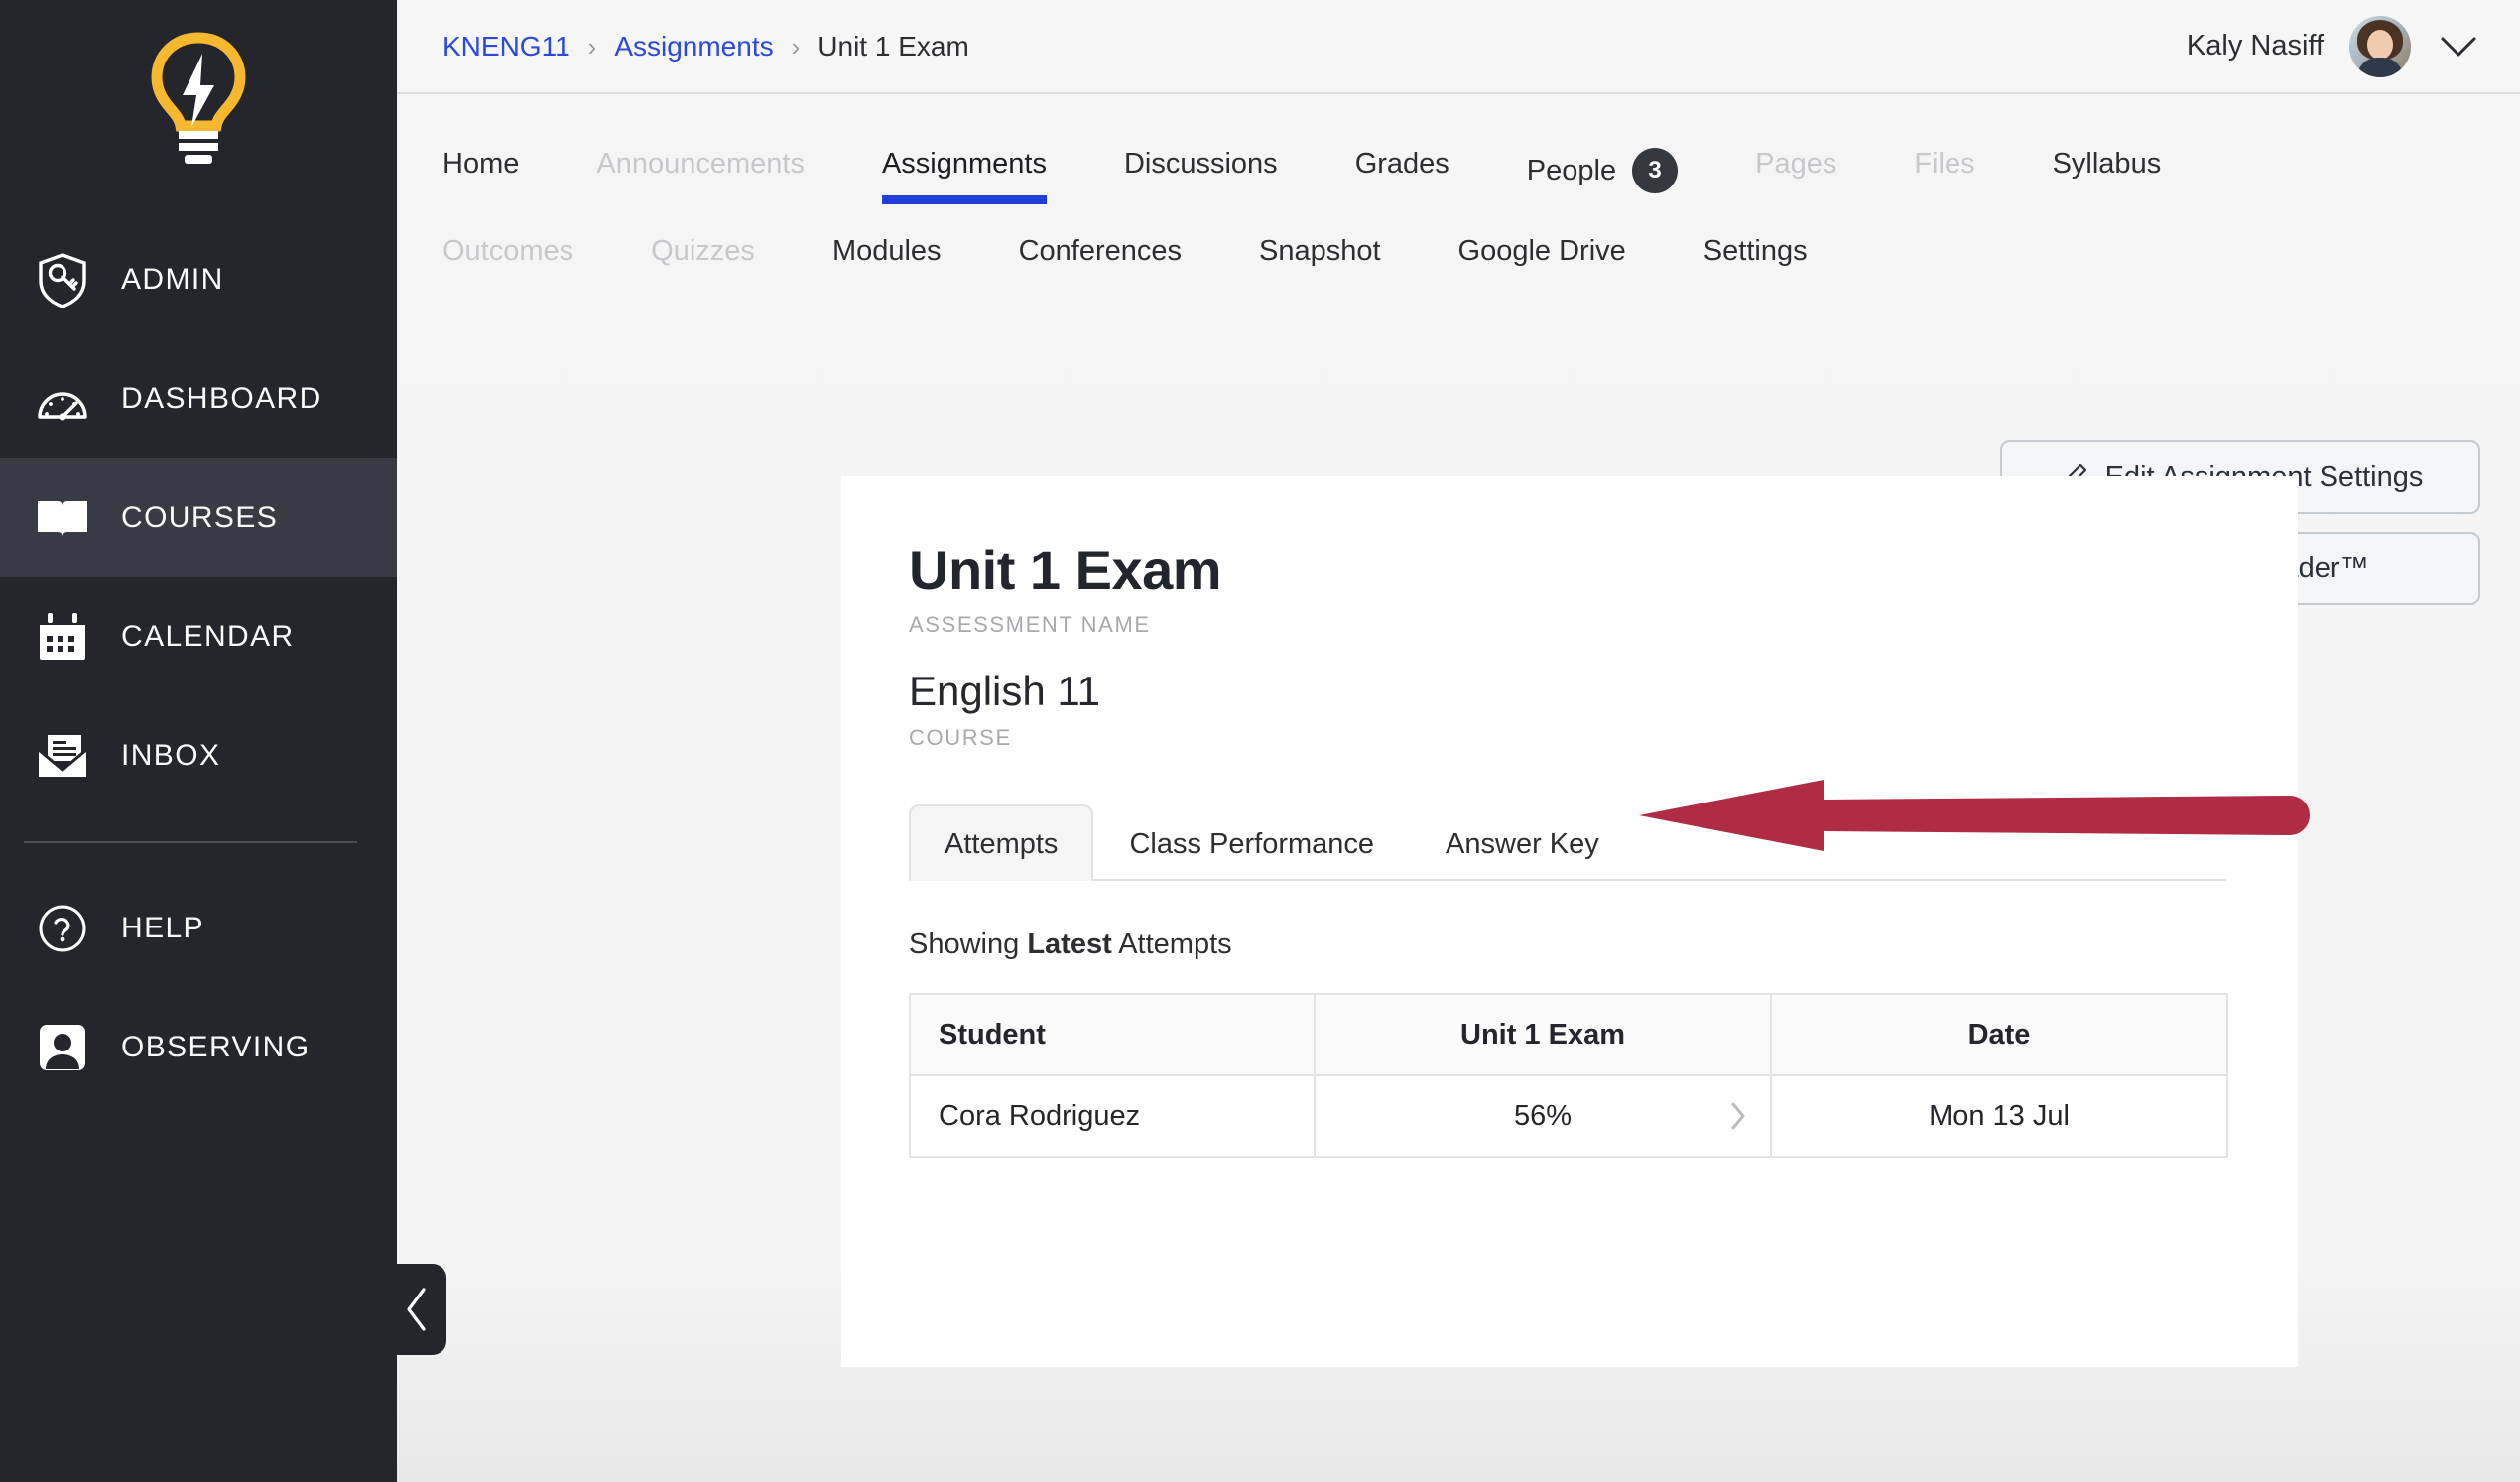 The image size is (2520, 1482). I want to click on lightbulb-icon, so click(198, 98).